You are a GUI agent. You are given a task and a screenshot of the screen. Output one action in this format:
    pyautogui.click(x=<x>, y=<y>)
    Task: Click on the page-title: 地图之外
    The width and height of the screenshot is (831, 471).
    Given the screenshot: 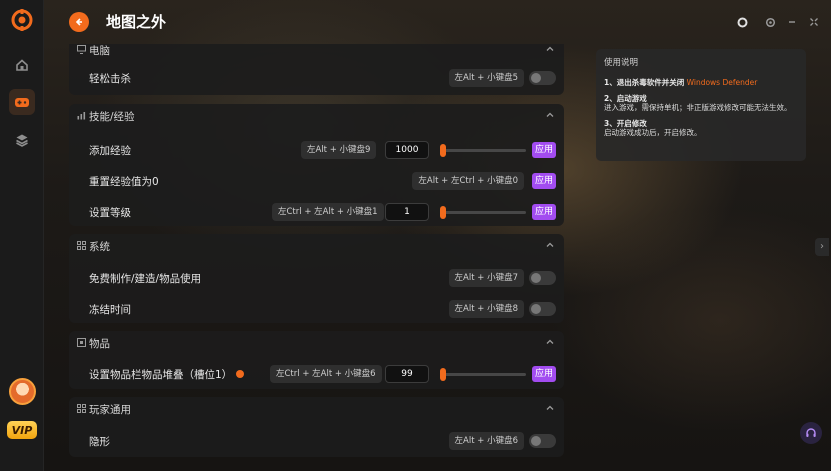 What is the action you would take?
    pyautogui.click(x=136, y=22)
    